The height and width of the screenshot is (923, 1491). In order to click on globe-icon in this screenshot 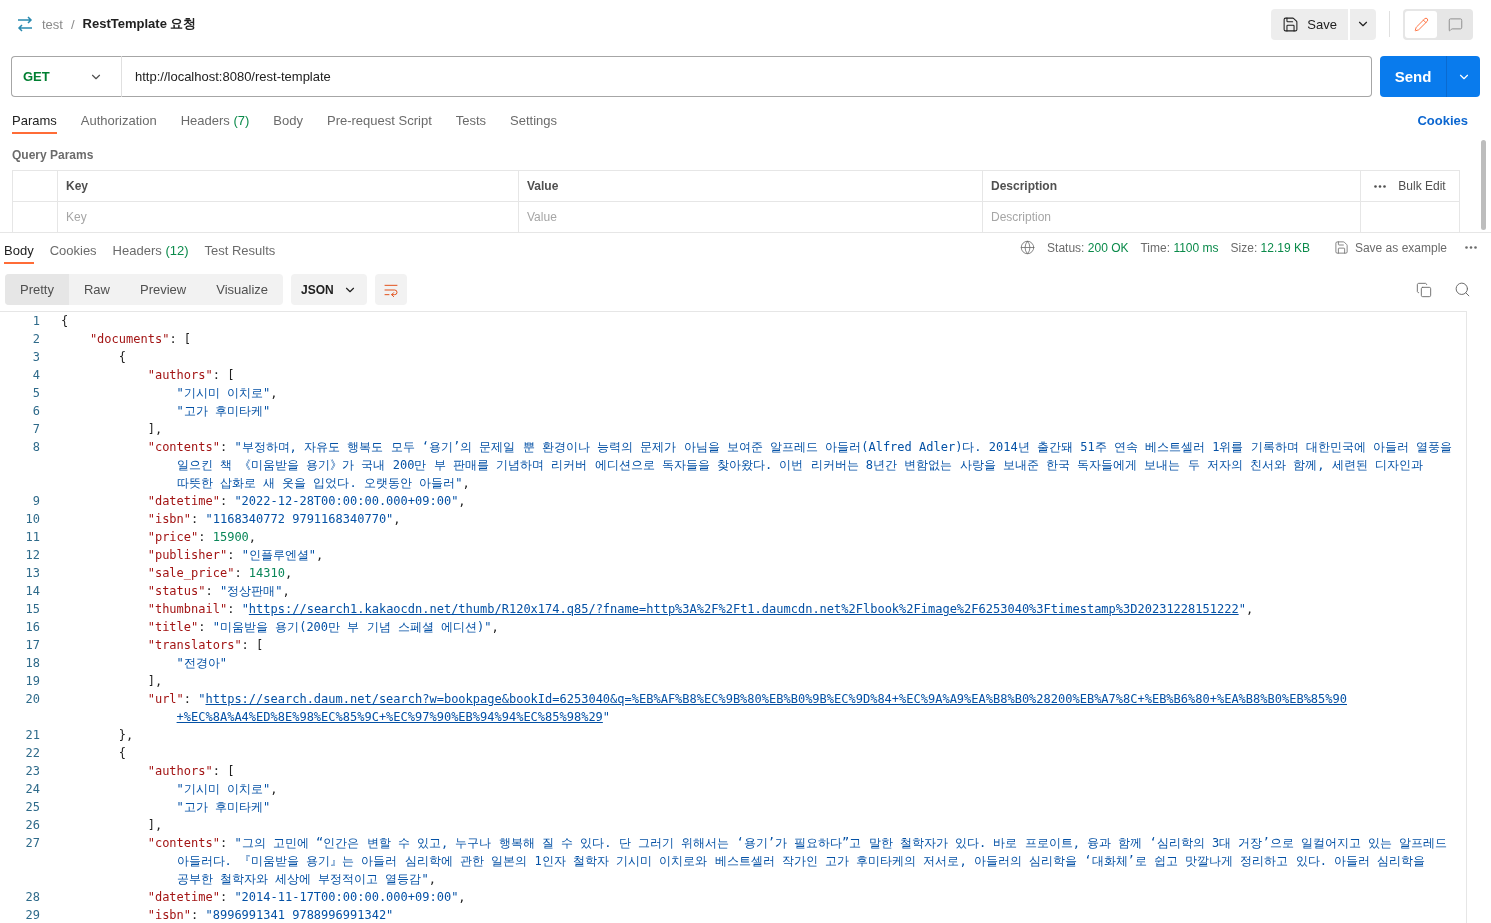, I will do `click(1028, 247)`.